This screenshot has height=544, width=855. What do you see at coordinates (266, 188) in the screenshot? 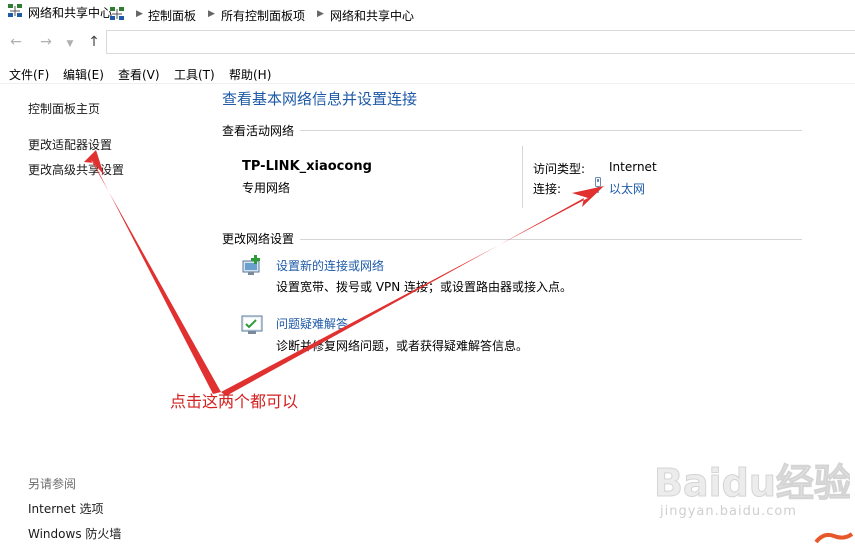
I see `network-type: 专用网络` at bounding box center [266, 188].